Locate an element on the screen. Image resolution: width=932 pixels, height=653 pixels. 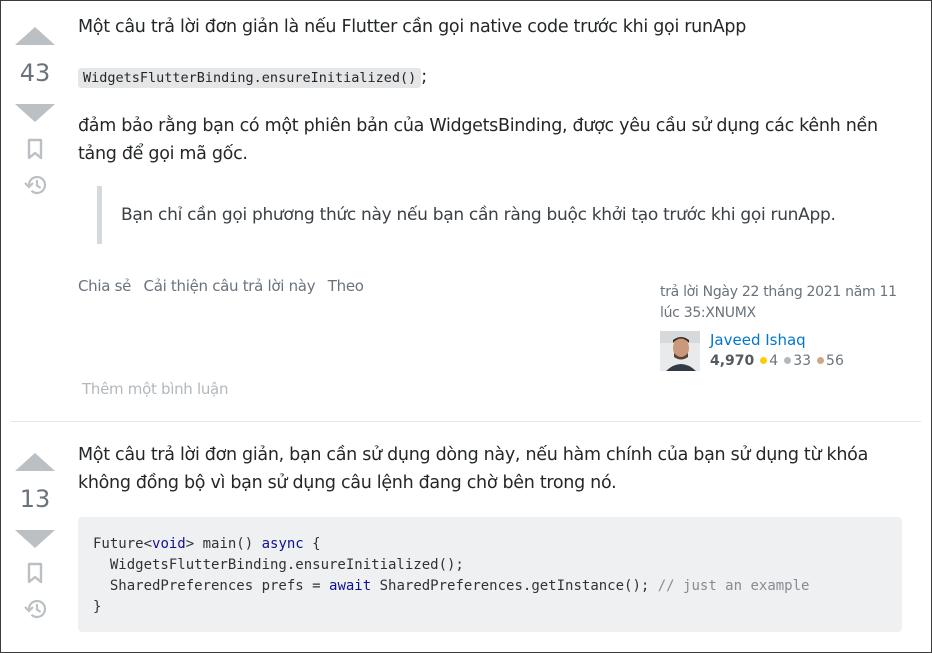
inline-code-suffix: ; is located at coordinates (424, 77).